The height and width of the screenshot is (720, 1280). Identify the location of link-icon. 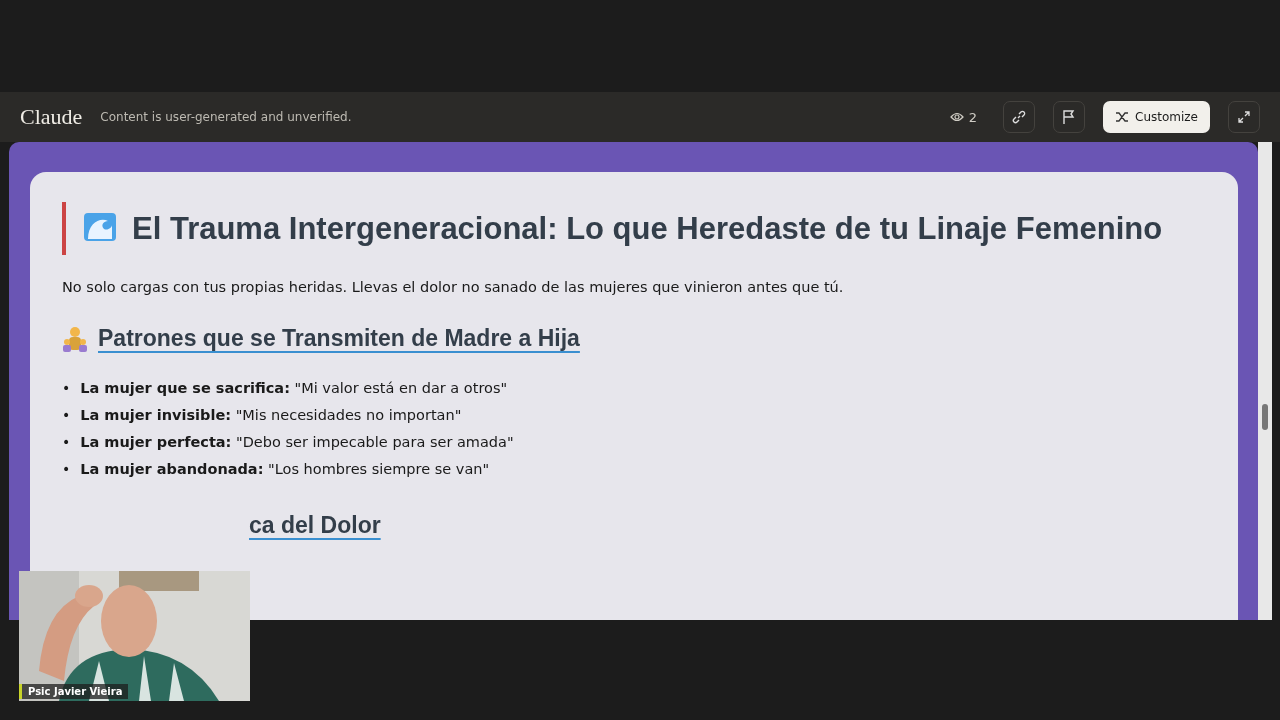
(1019, 117).